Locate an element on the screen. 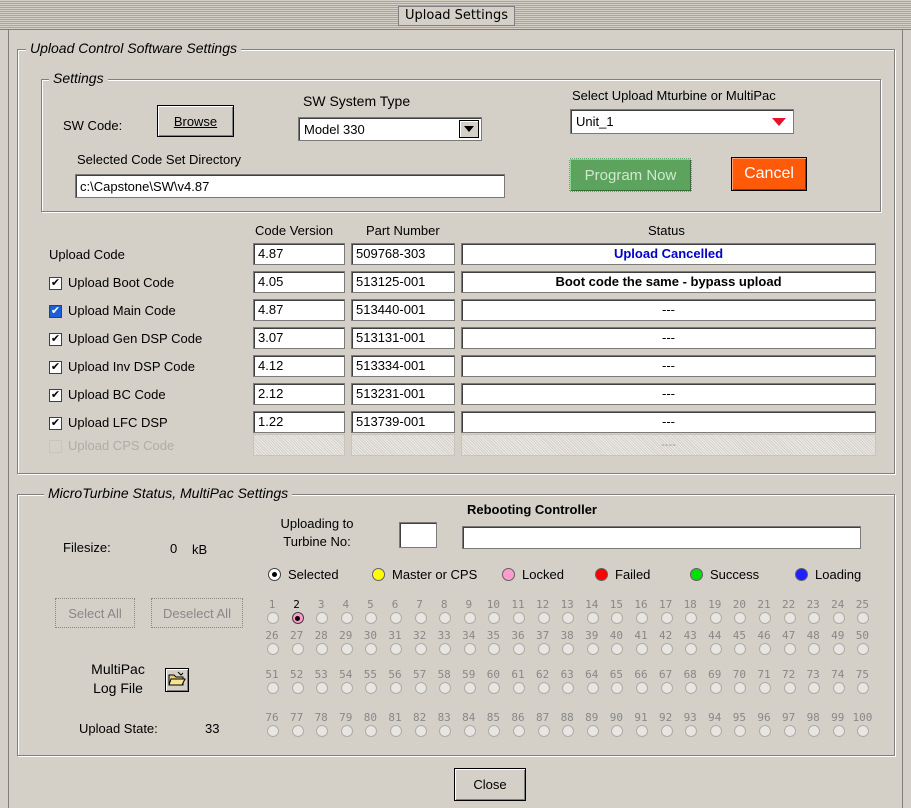 The height and width of the screenshot is (808, 911). sw-system-type-select: Model 330 is located at coordinates (390, 129).